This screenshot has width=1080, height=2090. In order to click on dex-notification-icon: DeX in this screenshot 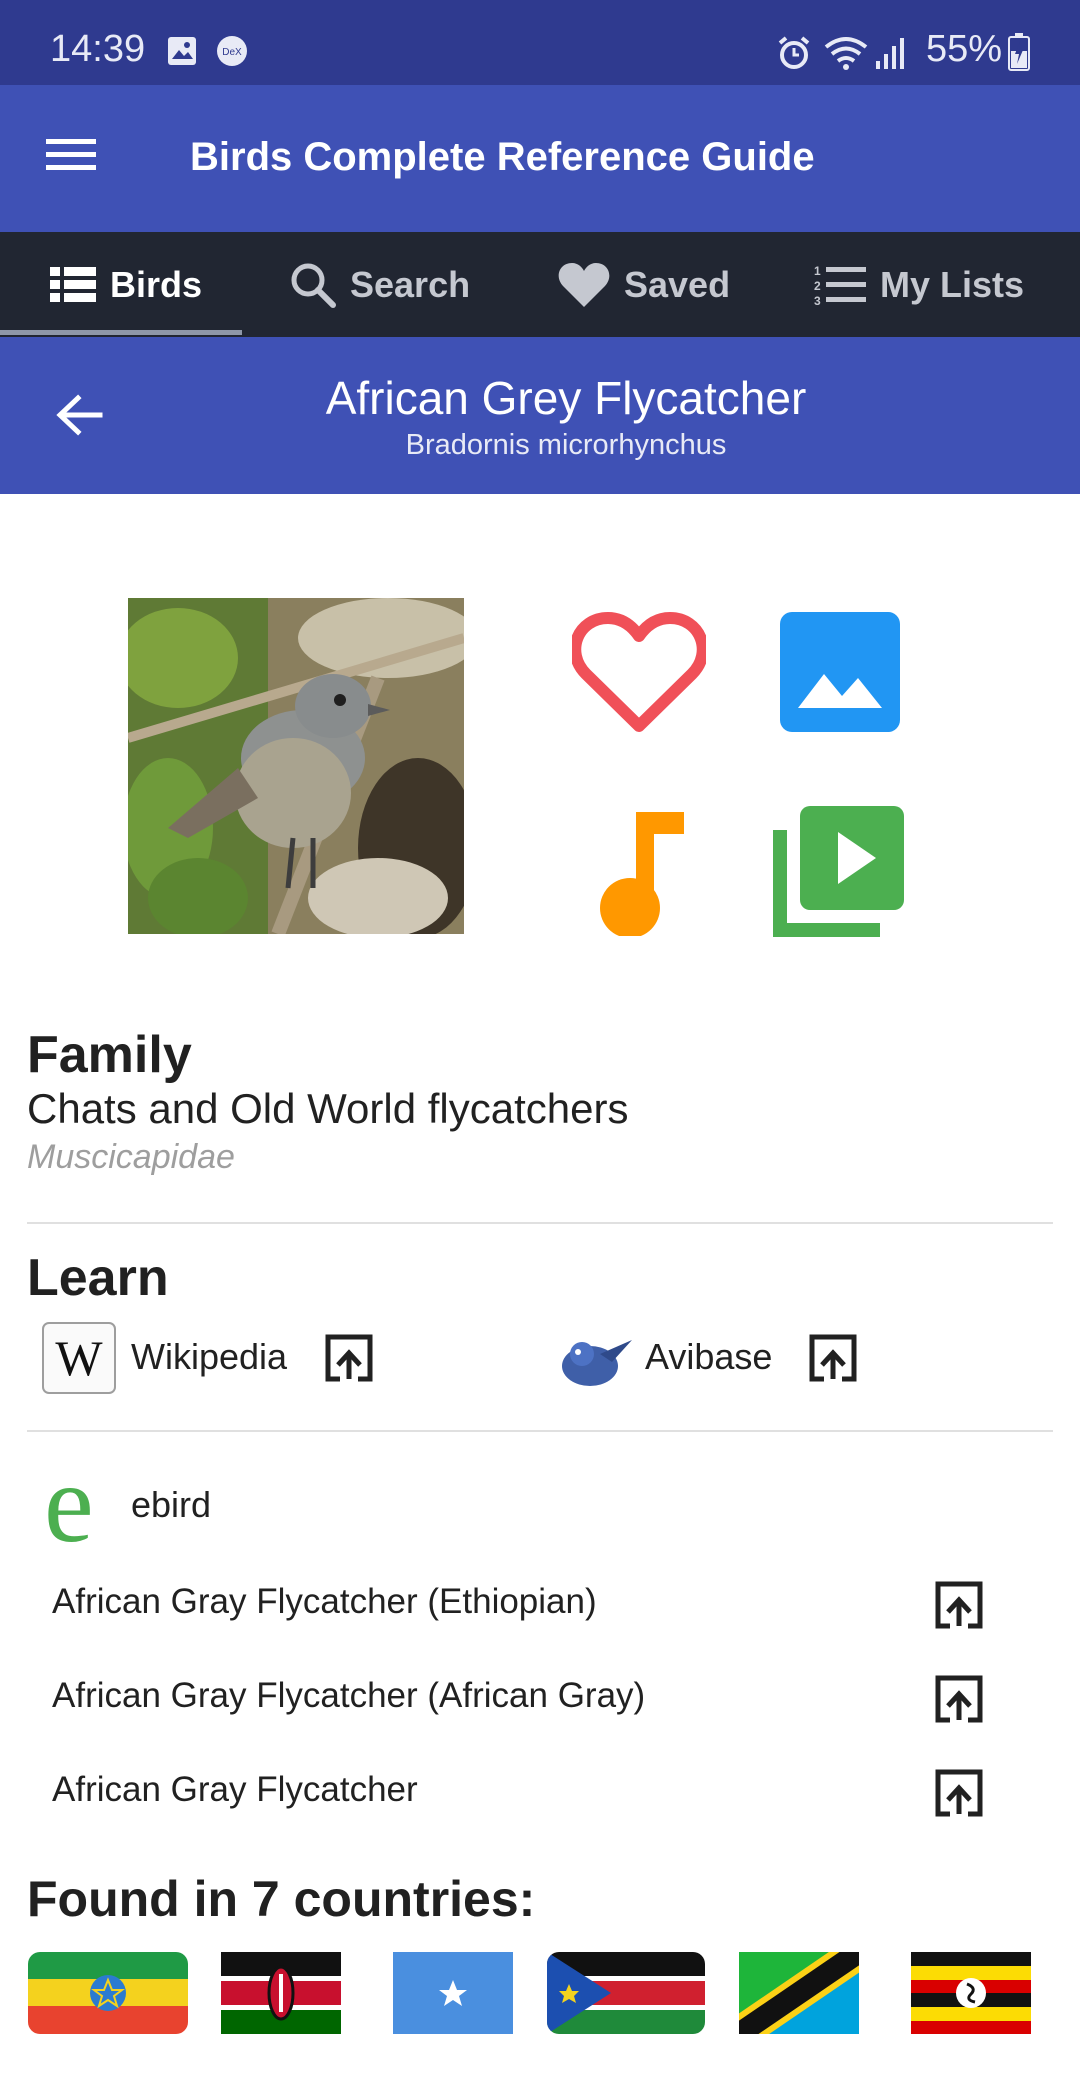, I will do `click(232, 53)`.